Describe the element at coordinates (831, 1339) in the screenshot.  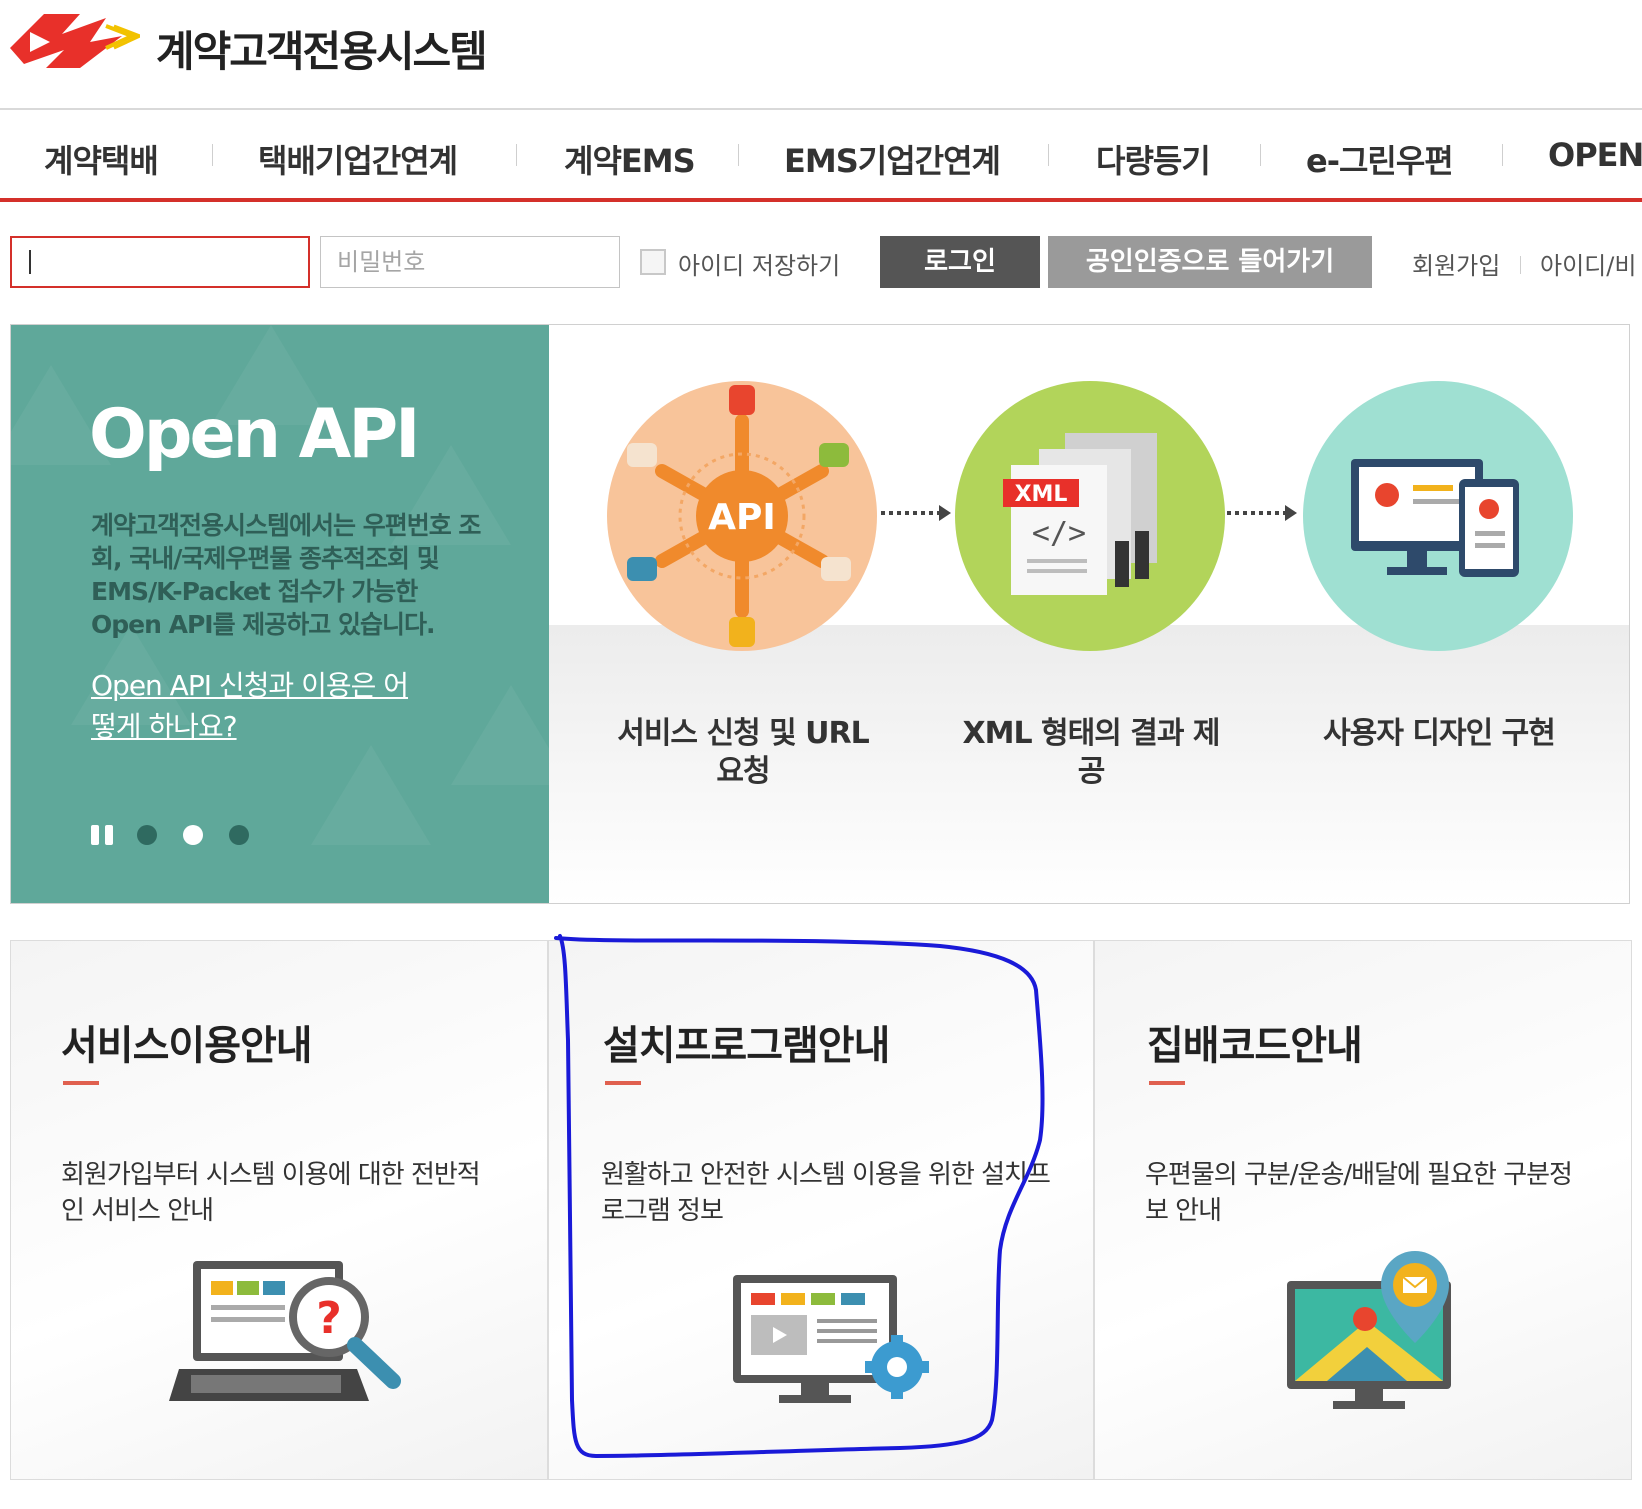
I see `monitor-gear-icon` at that location.